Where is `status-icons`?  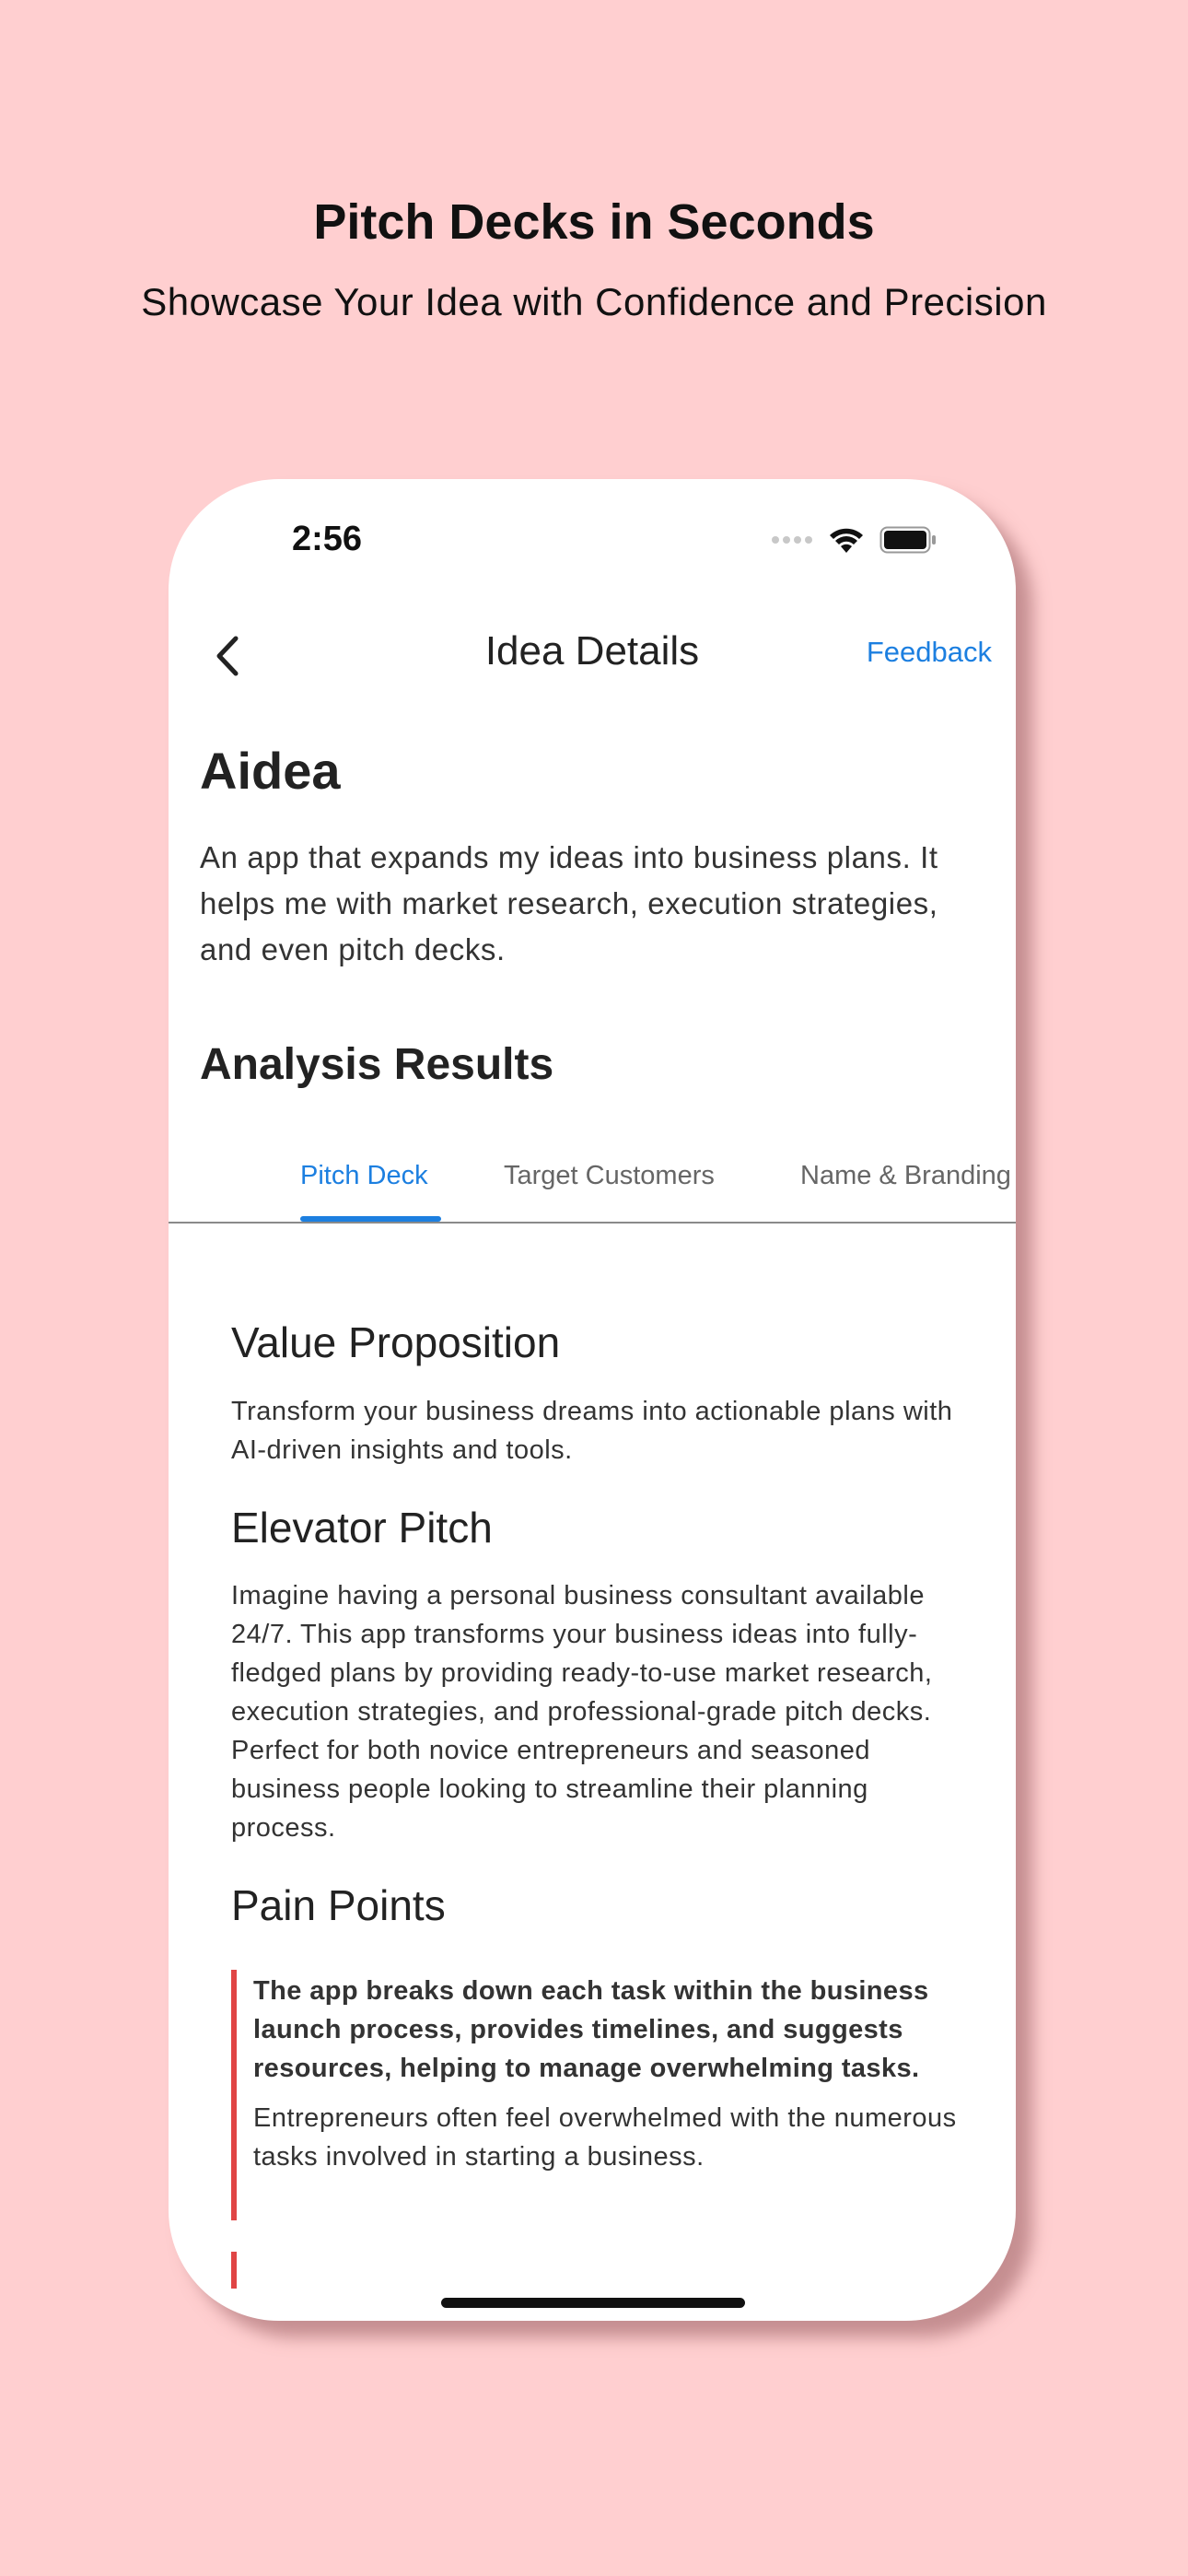 status-icons is located at coordinates (854, 540).